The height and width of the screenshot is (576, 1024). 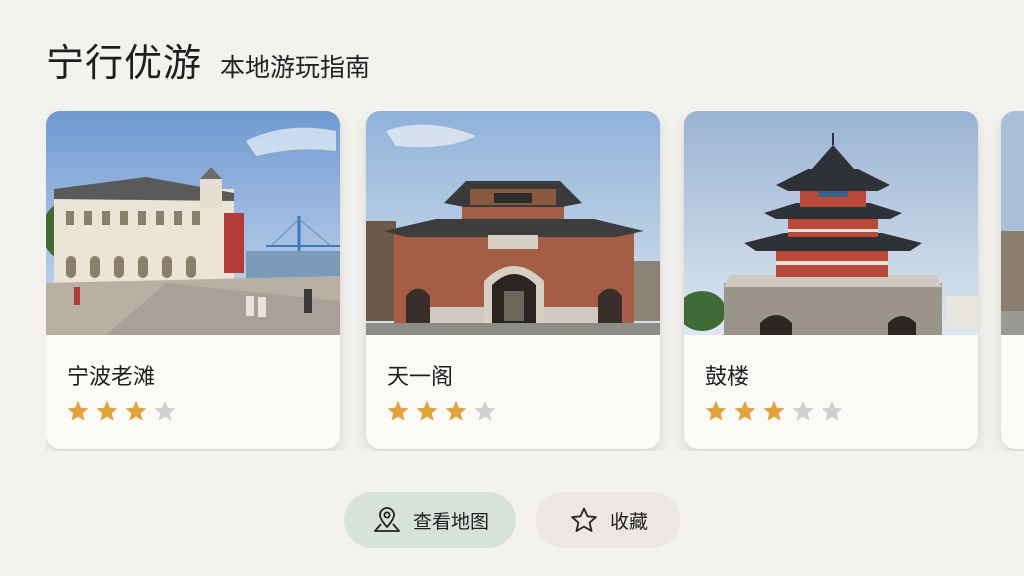 I want to click on map-pin-icon, so click(x=387, y=519).